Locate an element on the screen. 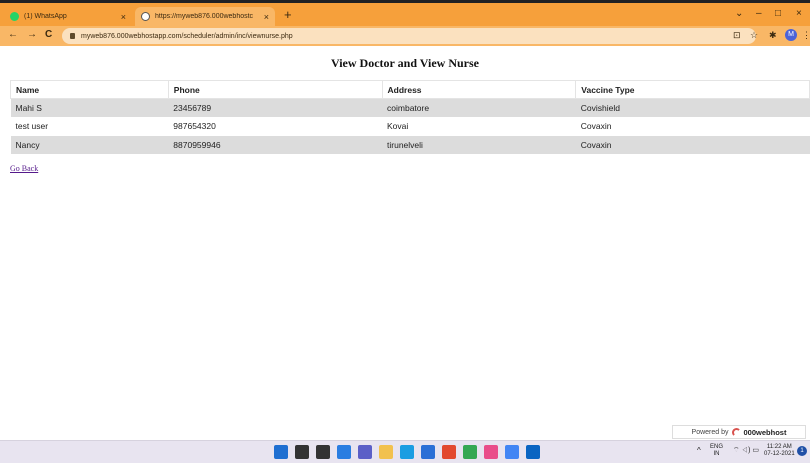 The height and width of the screenshot is (463, 810). cell-vaccine-type: Covishield is located at coordinates (692, 107).